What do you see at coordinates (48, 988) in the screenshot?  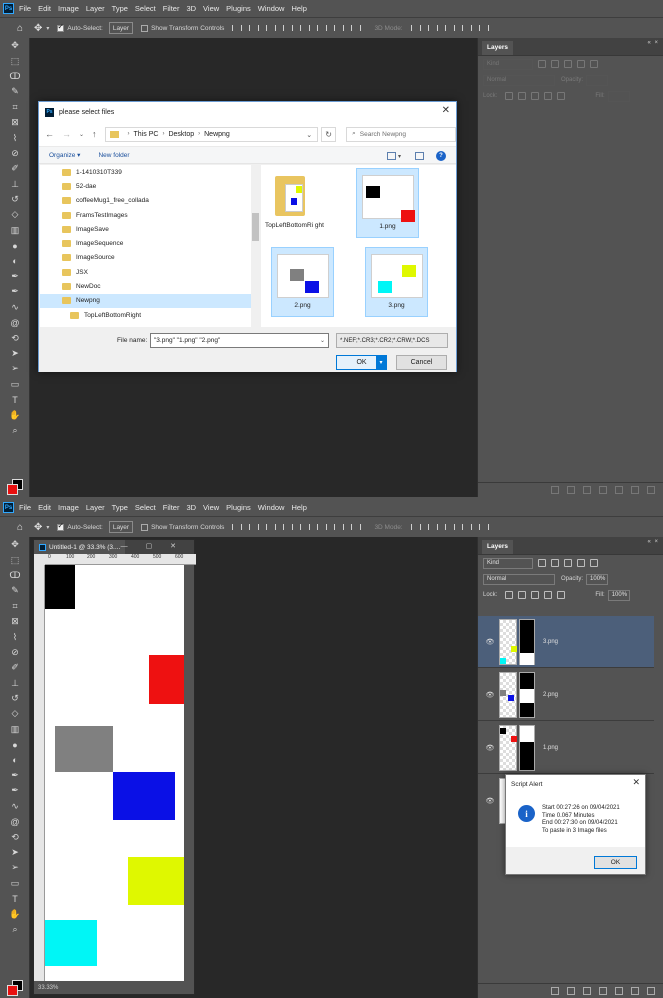 I see `zoom-level: 33.33%` at bounding box center [48, 988].